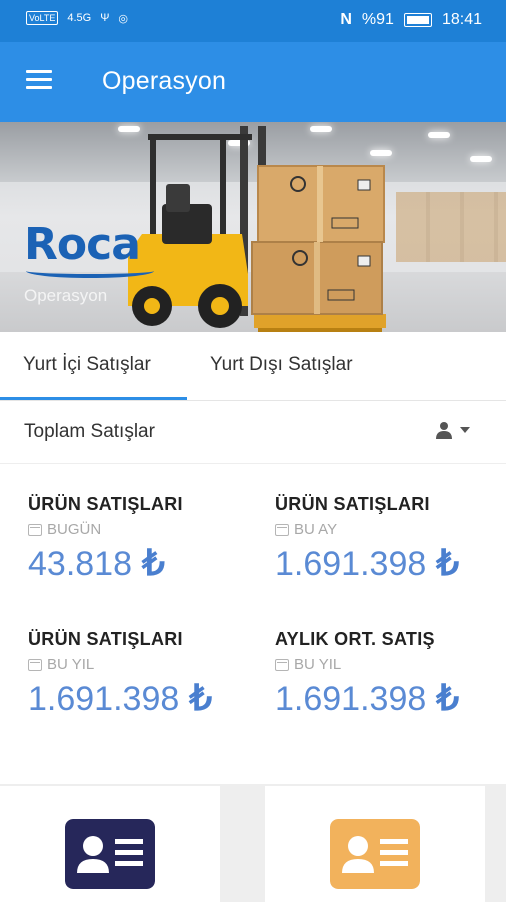 This screenshot has height=902, width=506. Describe the element at coordinates (346, 19) in the screenshot. I see `nfc-icon: N` at that location.